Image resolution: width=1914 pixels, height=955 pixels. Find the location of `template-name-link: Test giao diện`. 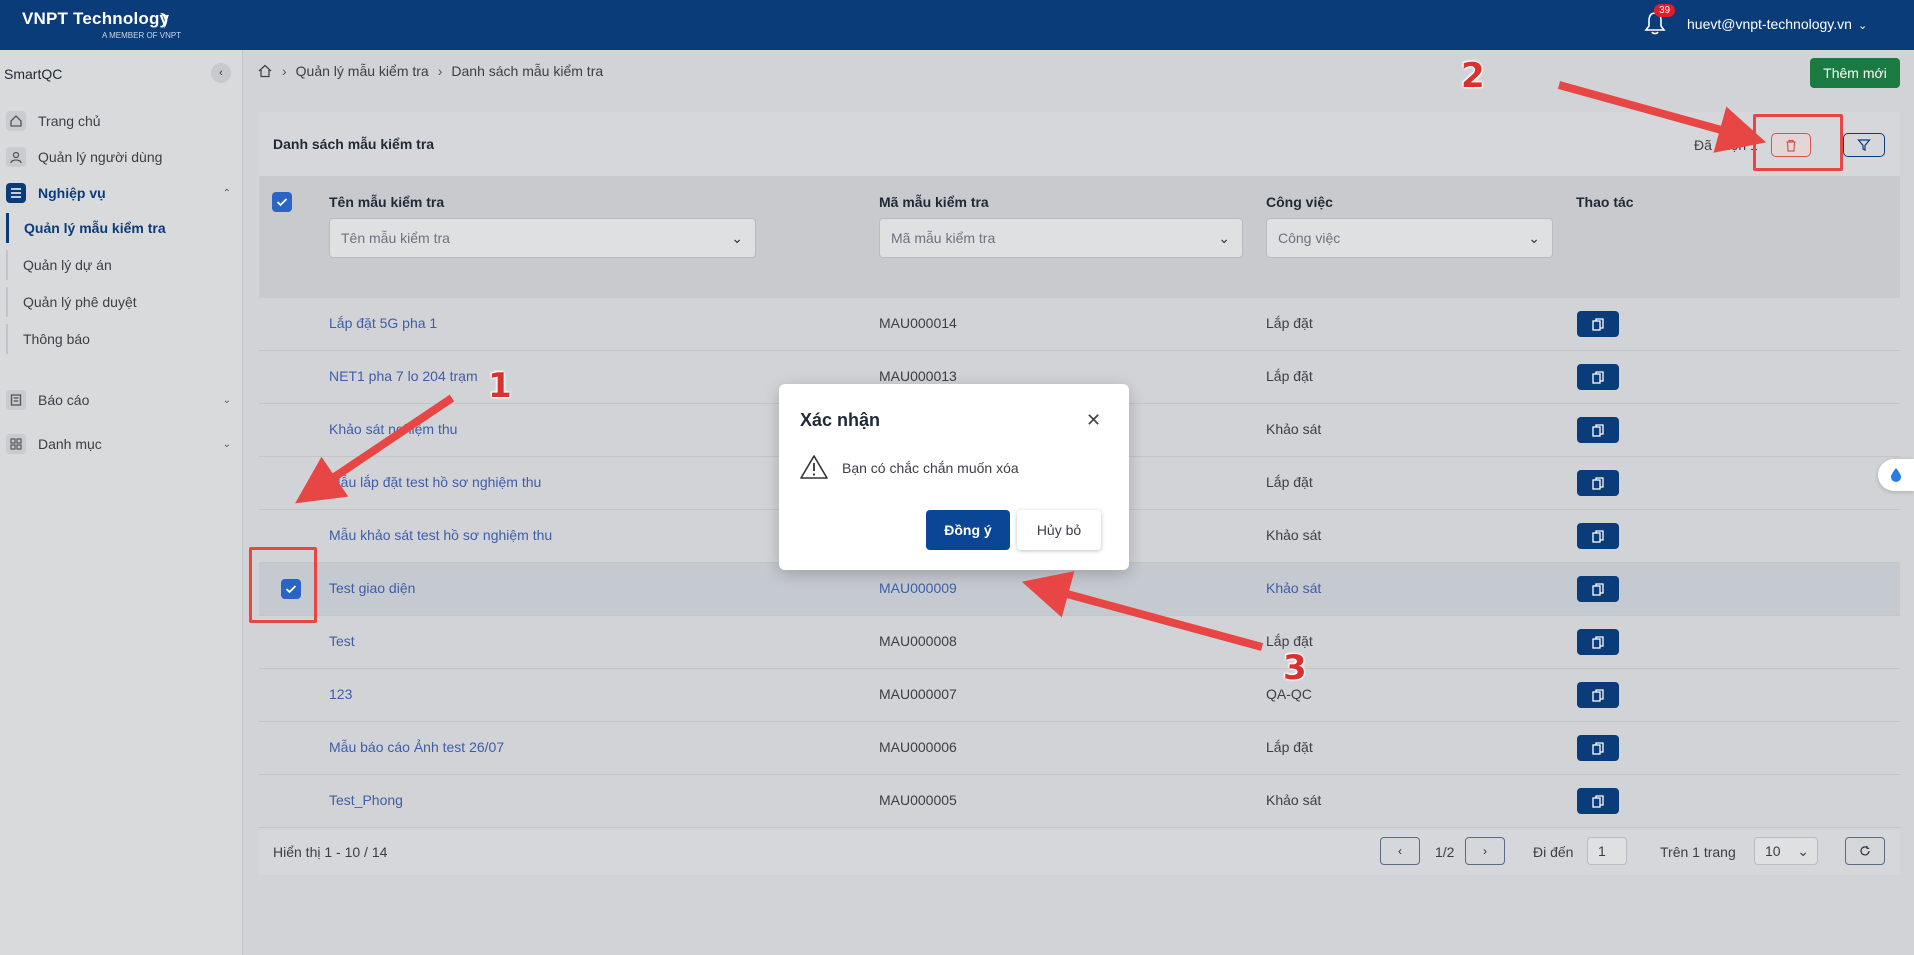

template-name-link: Test giao diện is located at coordinates (372, 588).